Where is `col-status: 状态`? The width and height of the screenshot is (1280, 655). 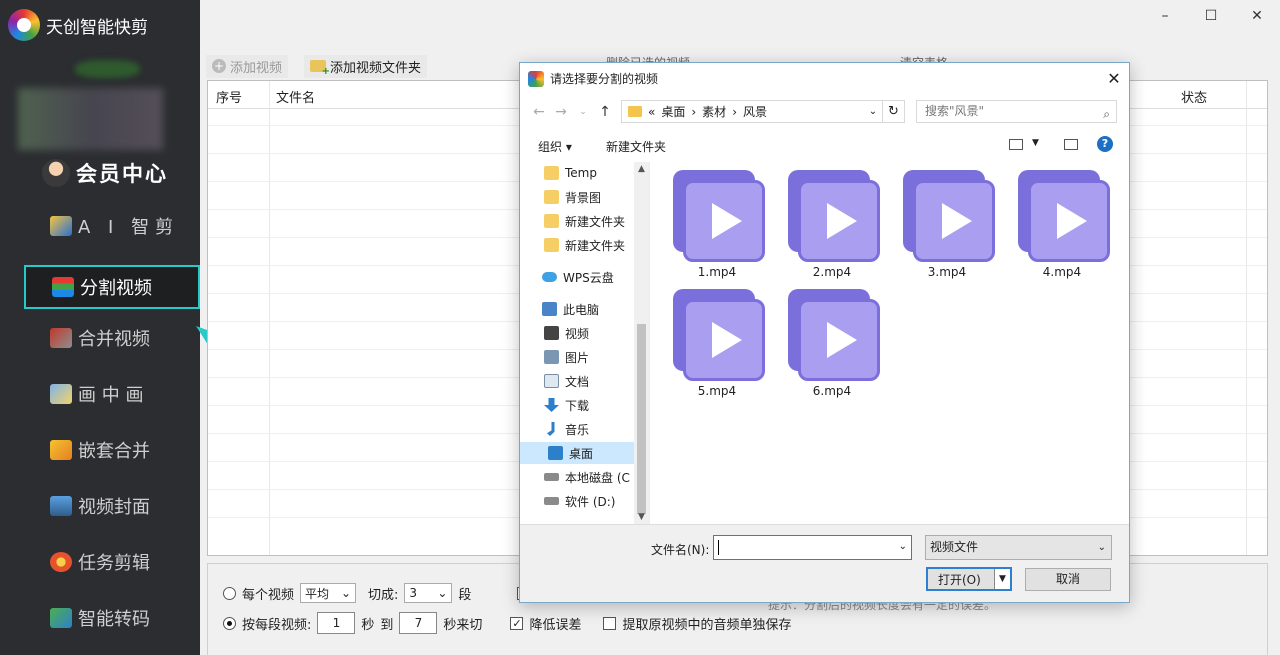
col-status: 状态 is located at coordinates (1194, 98).